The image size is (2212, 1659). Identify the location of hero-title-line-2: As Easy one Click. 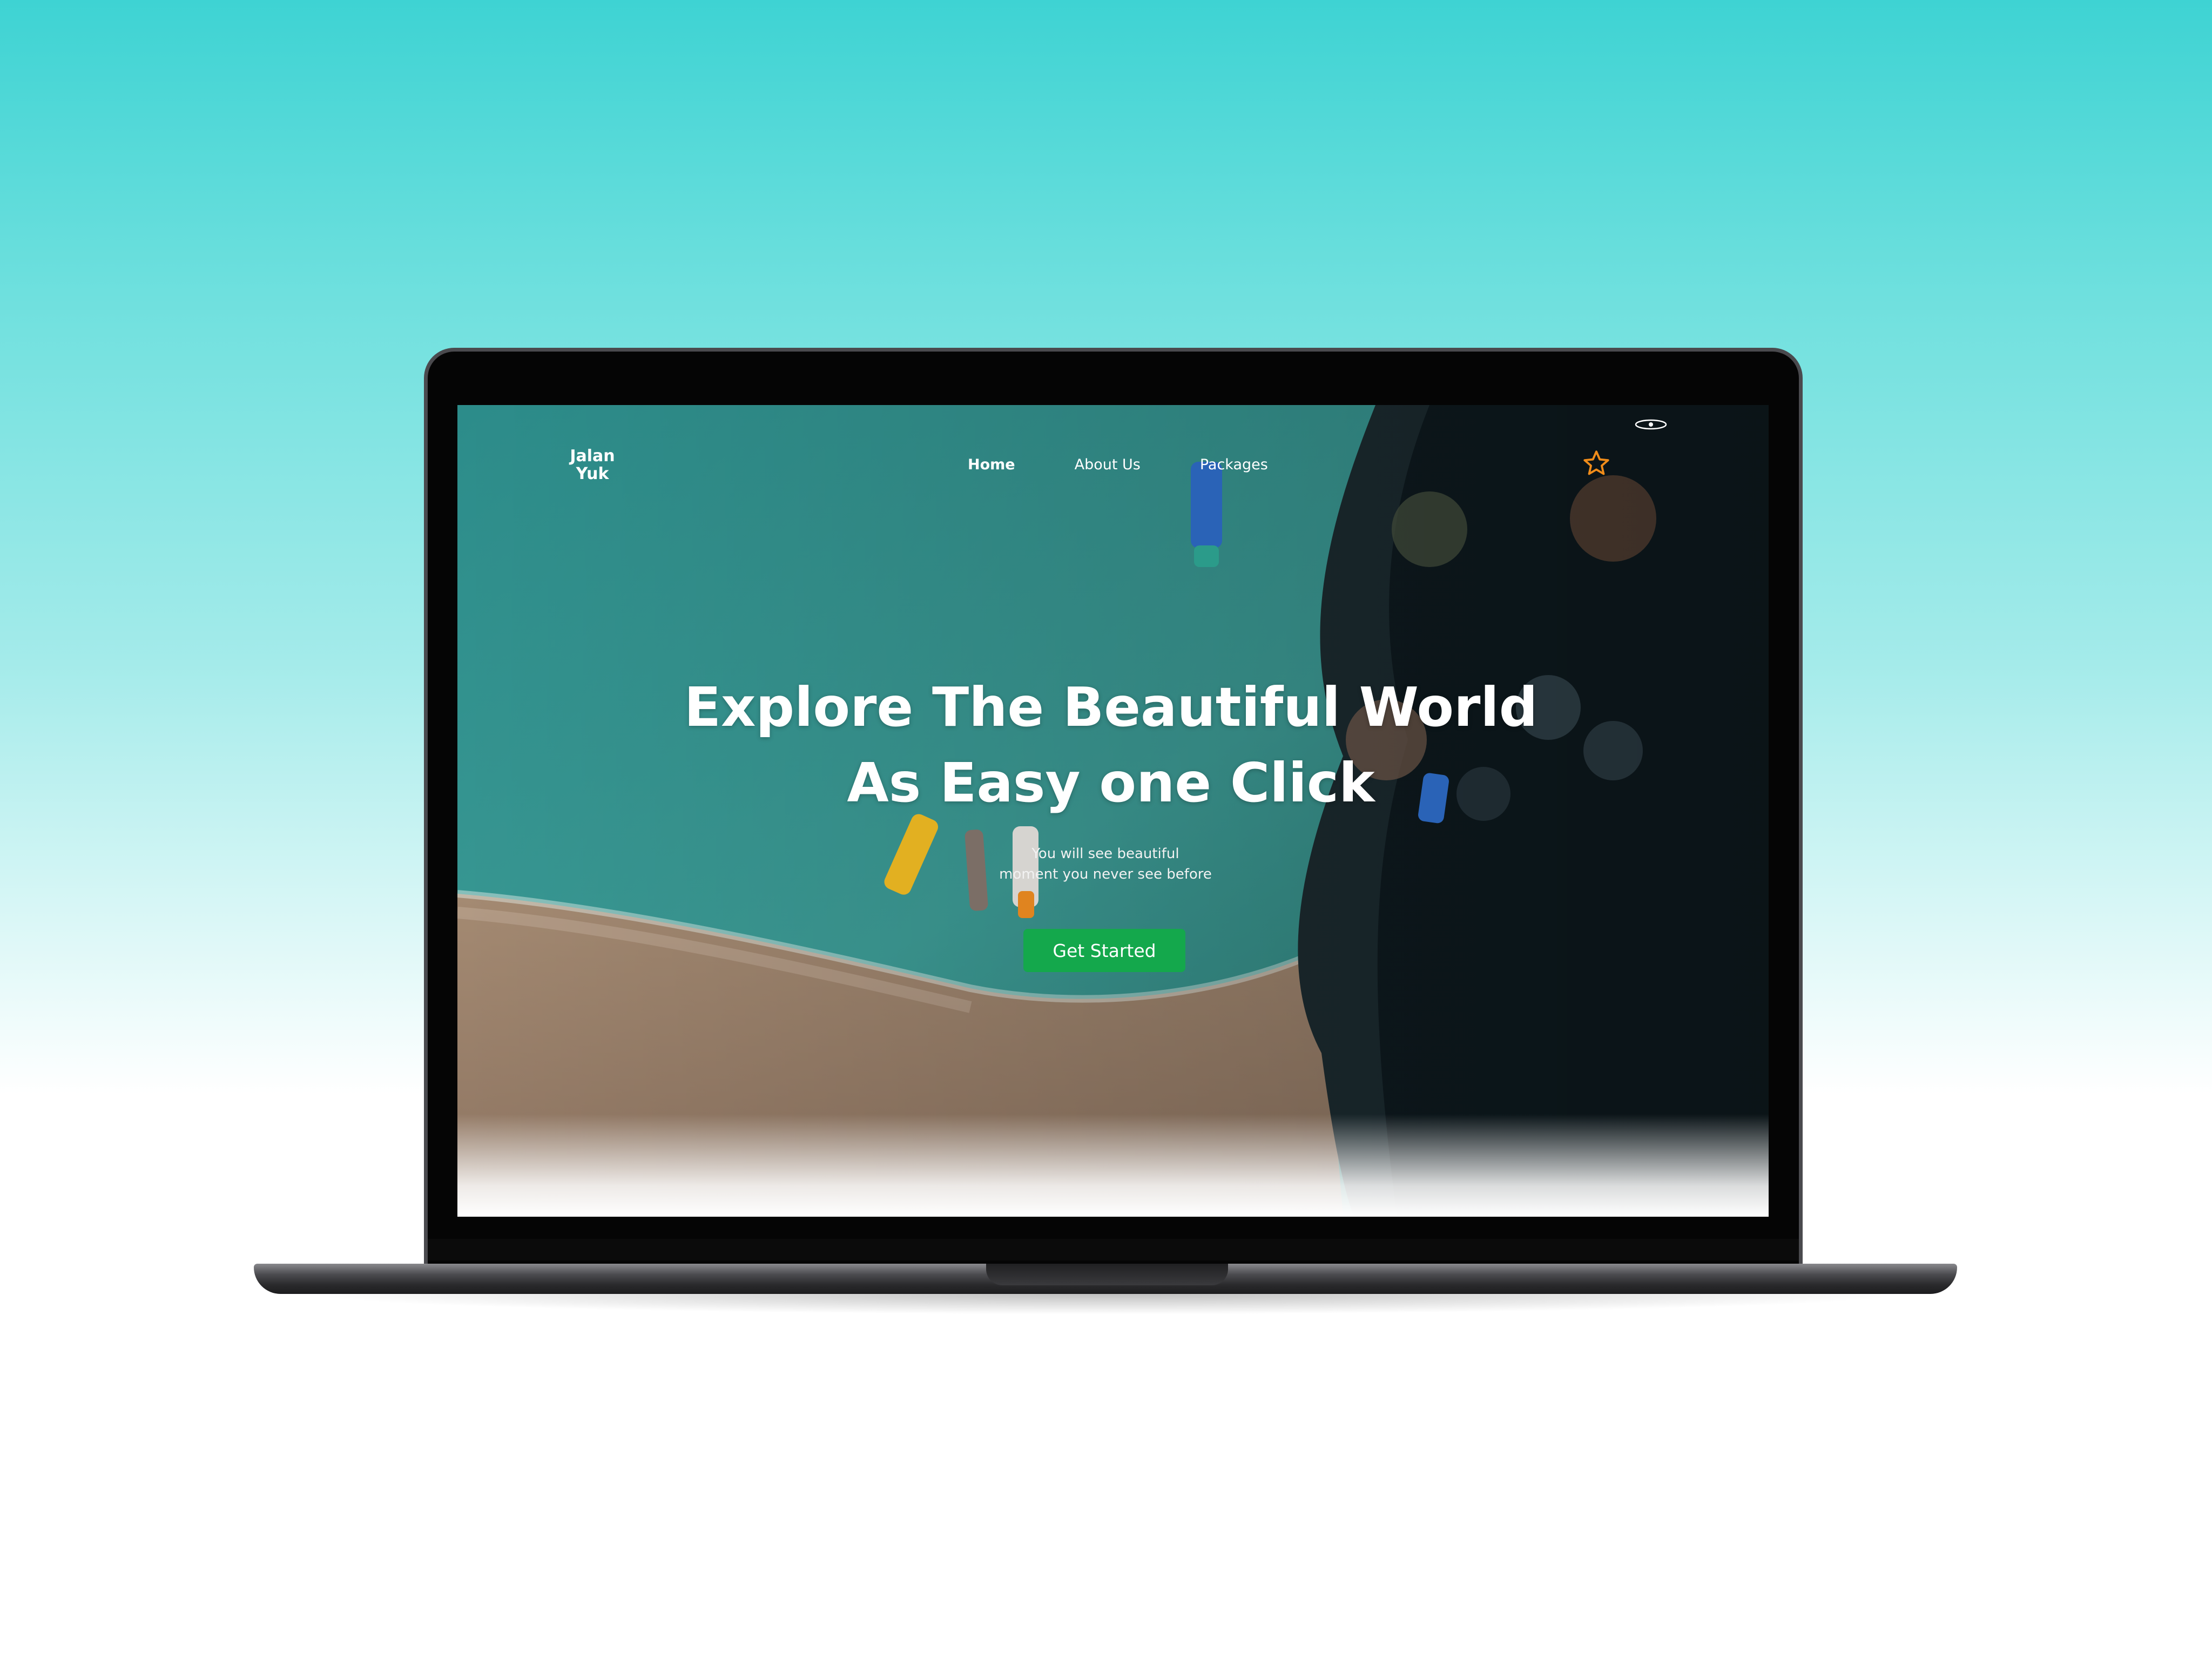
(1111, 782).